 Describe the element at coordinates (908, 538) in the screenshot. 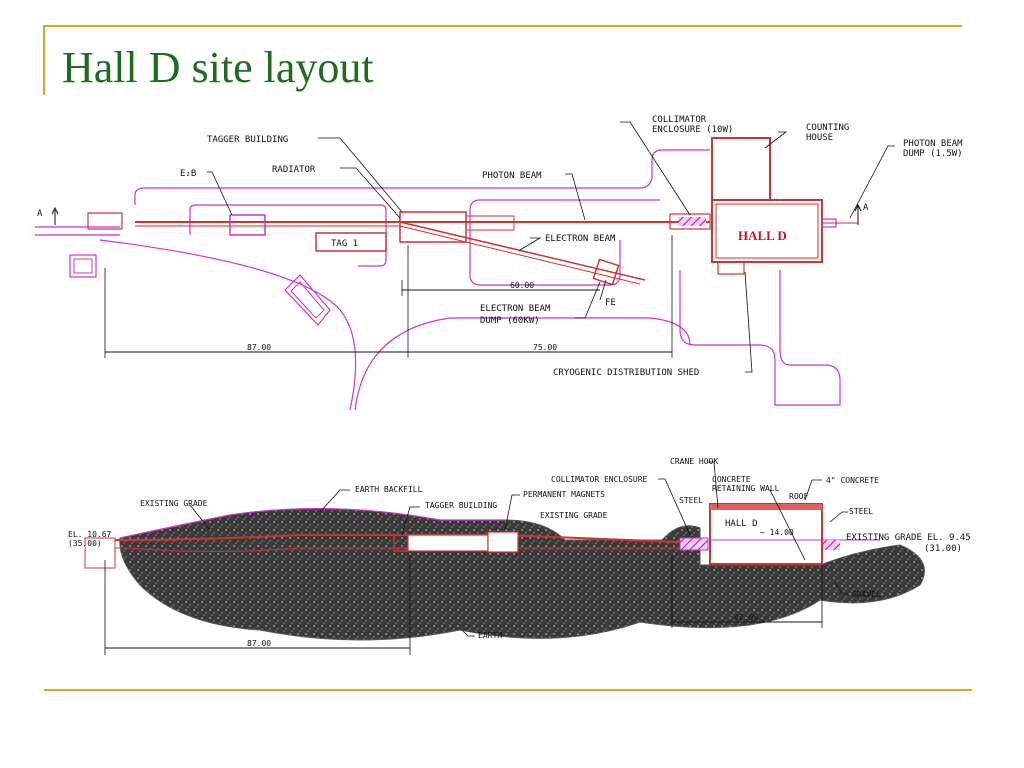

I see `label-el-right: EXISTING GRADE EL. 9.45` at that location.